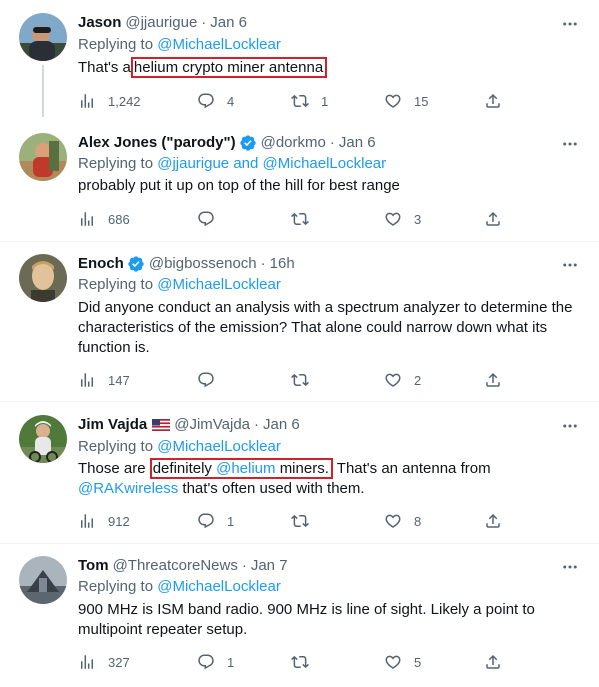 The width and height of the screenshot is (599, 687). I want to click on reply-count: 1, so click(231, 521).